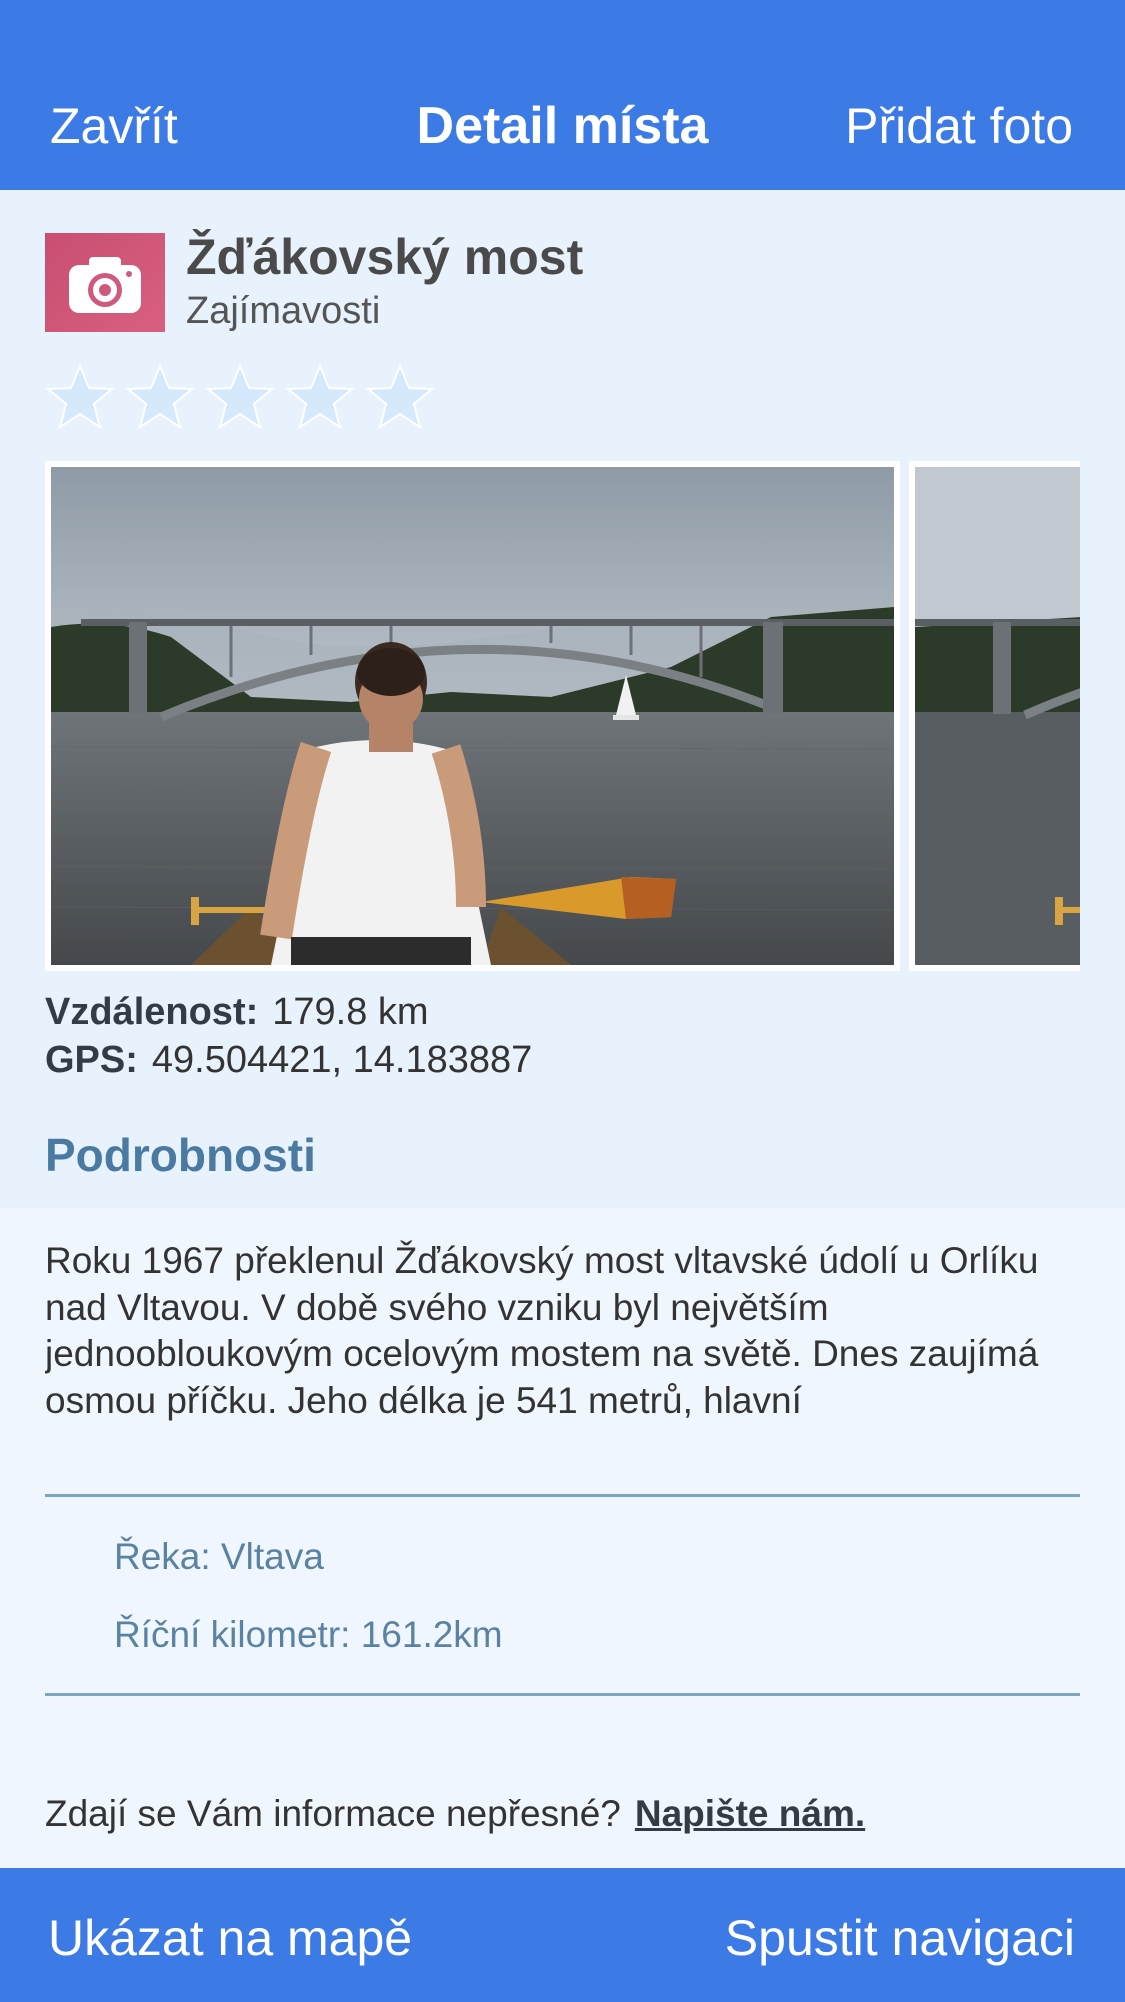 Image resolution: width=1125 pixels, height=2002 pixels. I want to click on distance-row: Vzdálenost: 179.8 km, so click(237, 1012).